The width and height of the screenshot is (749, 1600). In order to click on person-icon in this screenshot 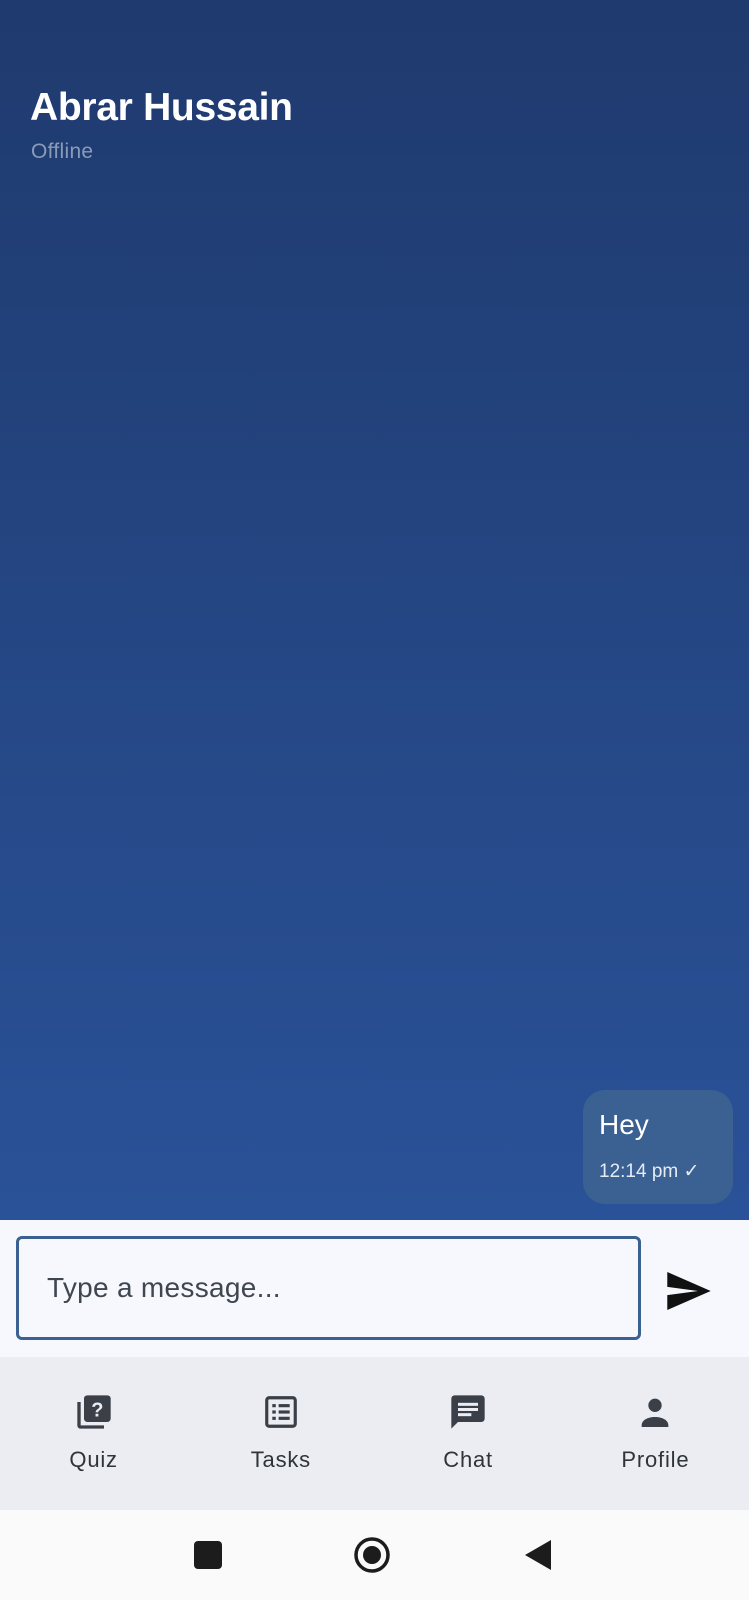, I will do `click(655, 1412)`.